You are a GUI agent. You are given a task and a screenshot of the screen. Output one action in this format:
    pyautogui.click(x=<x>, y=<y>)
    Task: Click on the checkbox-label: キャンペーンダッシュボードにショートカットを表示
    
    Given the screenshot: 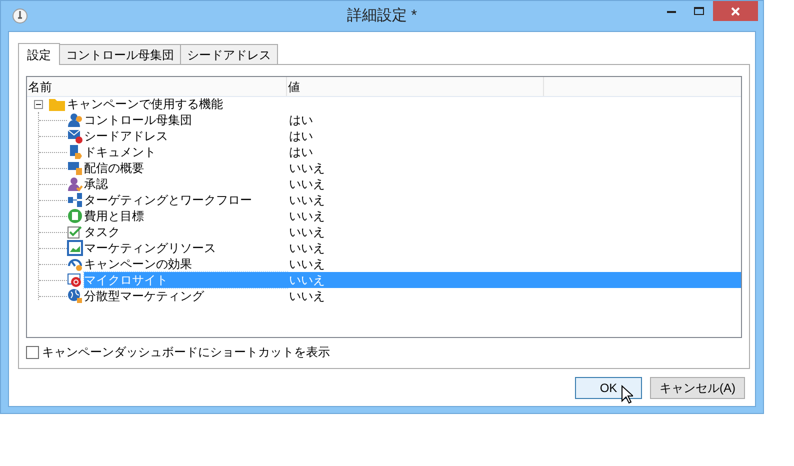 What is the action you would take?
    pyautogui.click(x=186, y=352)
    